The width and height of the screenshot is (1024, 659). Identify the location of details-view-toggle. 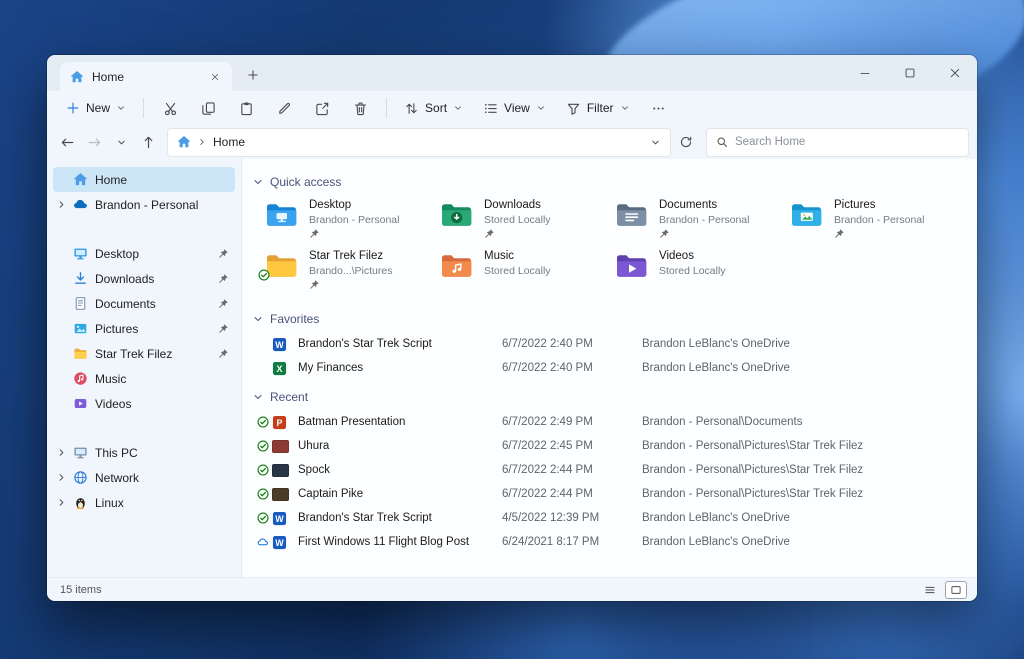
(930, 590).